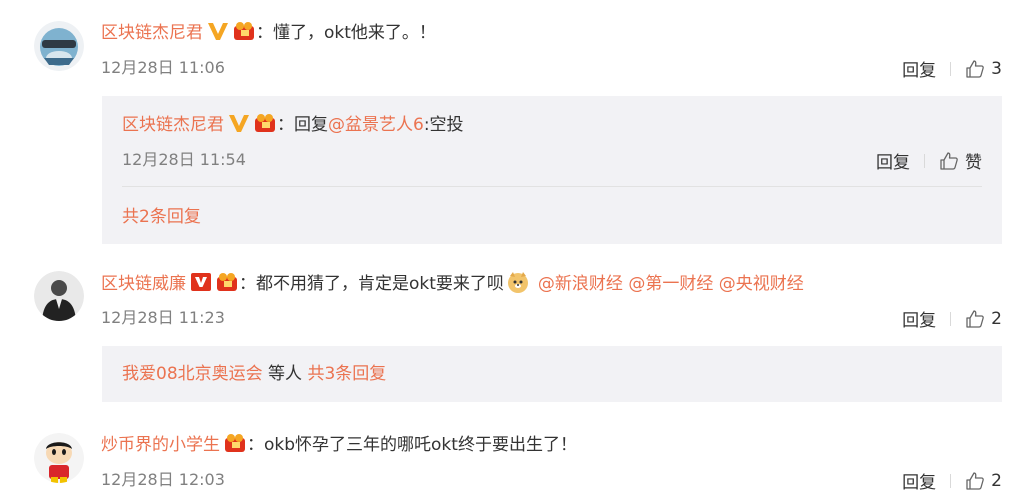 This screenshot has height=502, width=1032. What do you see at coordinates (761, 284) in the screenshot?
I see `mention-link: @央视财经` at bounding box center [761, 284].